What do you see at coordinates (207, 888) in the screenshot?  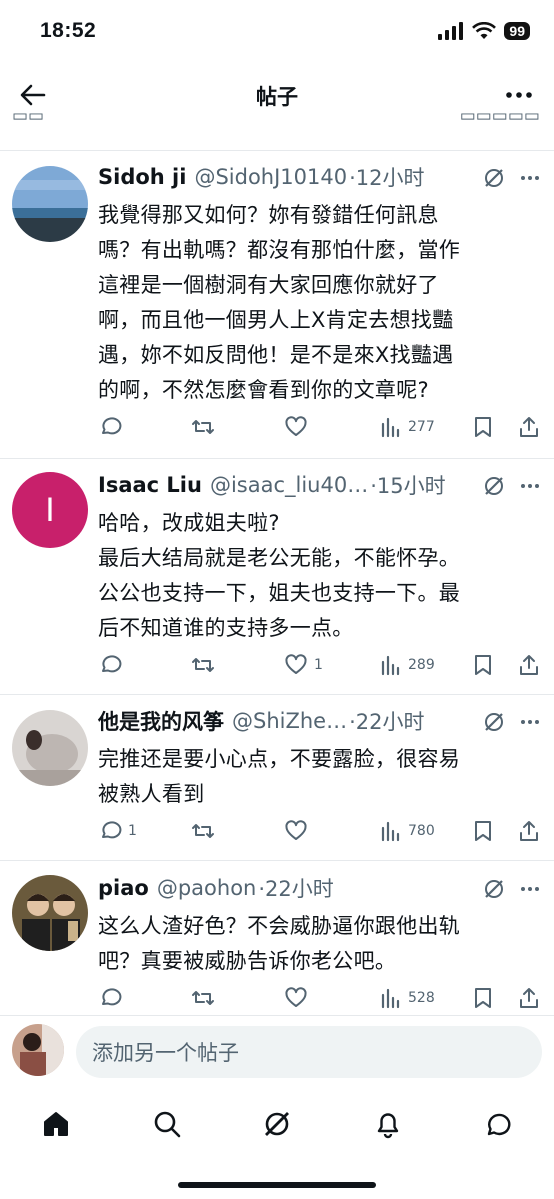 I see `author-handle: @paohon` at bounding box center [207, 888].